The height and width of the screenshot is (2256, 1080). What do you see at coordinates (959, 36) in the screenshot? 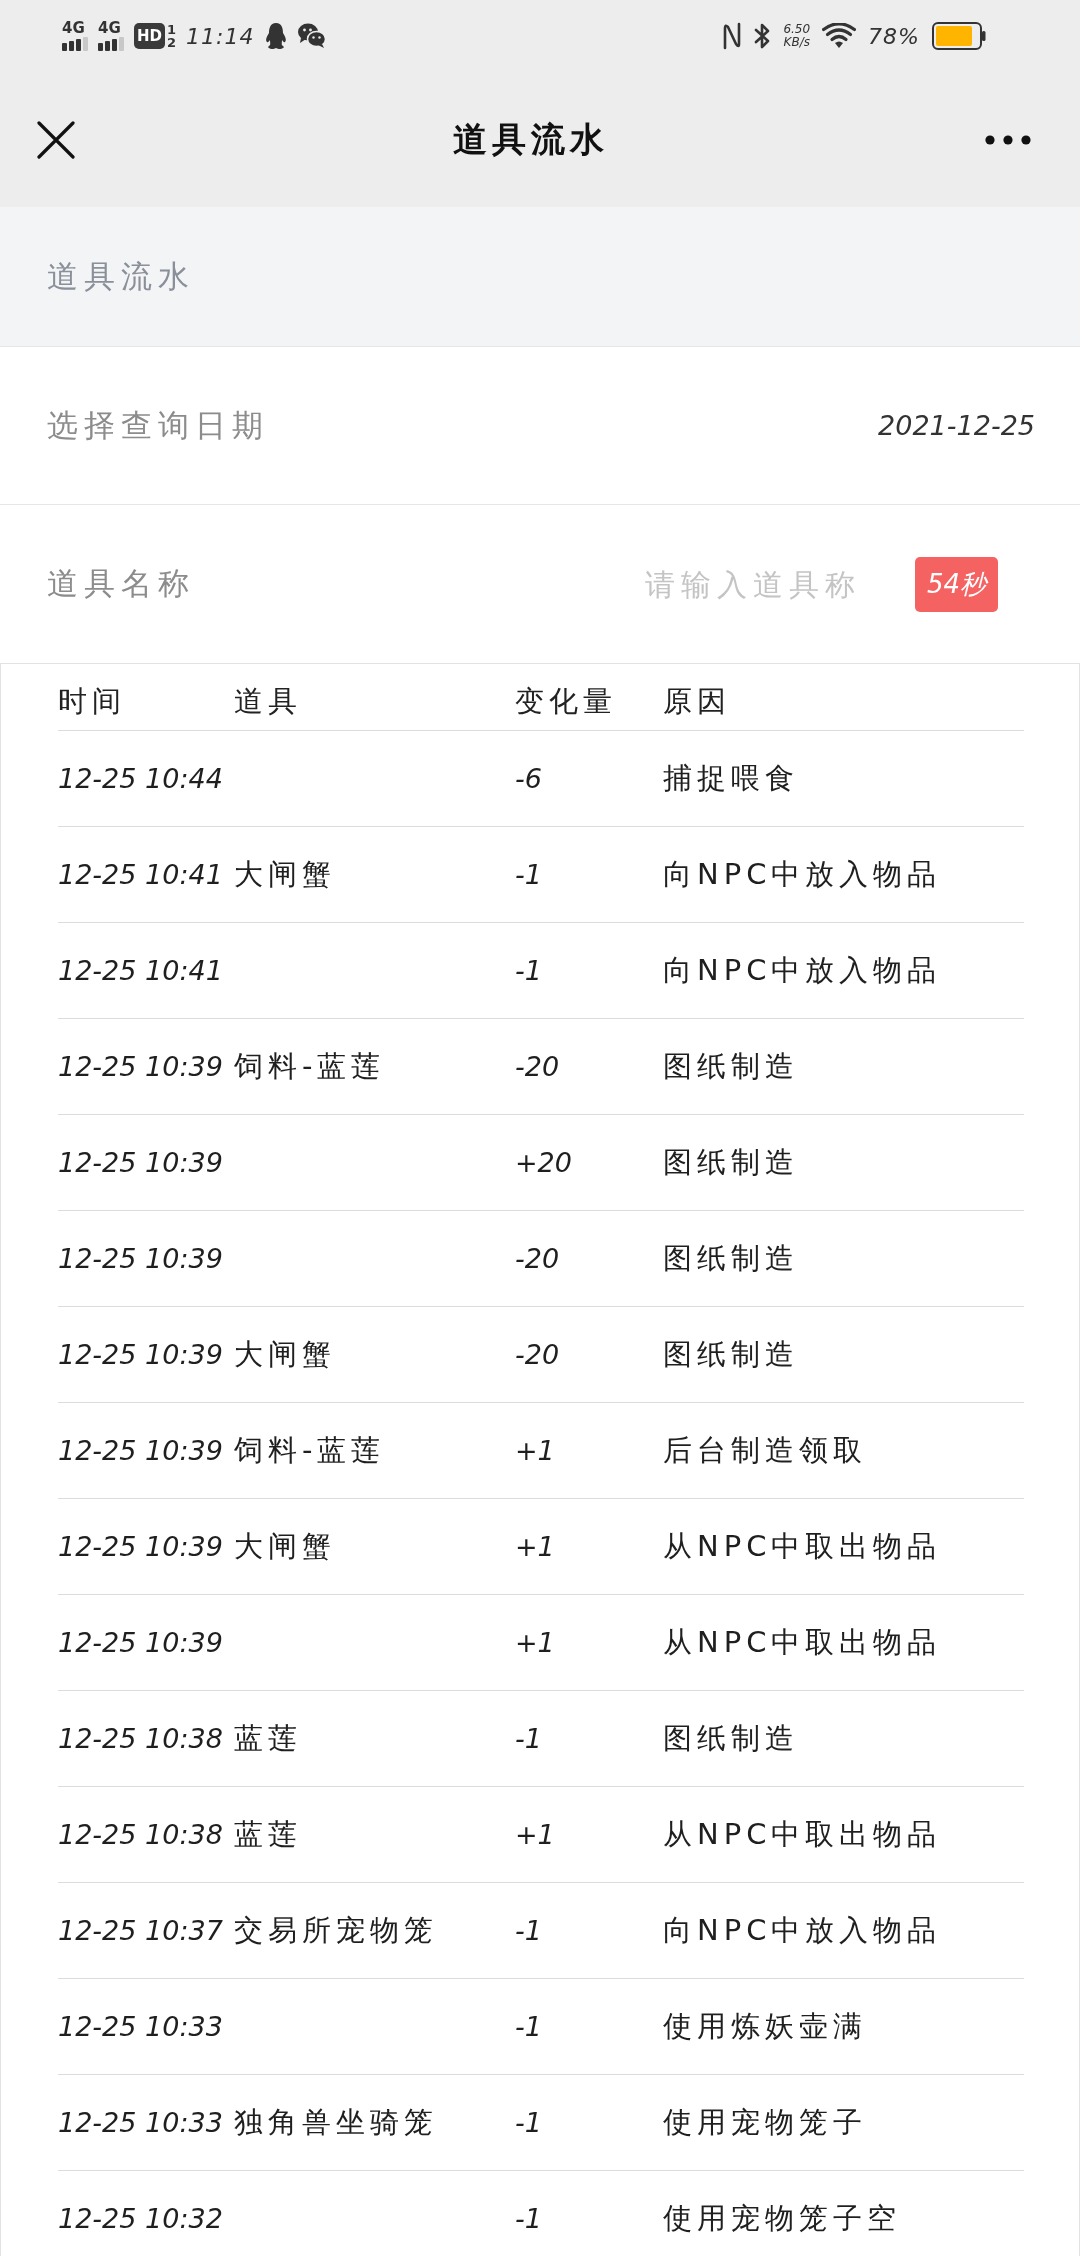
I see `battery-icon` at bounding box center [959, 36].